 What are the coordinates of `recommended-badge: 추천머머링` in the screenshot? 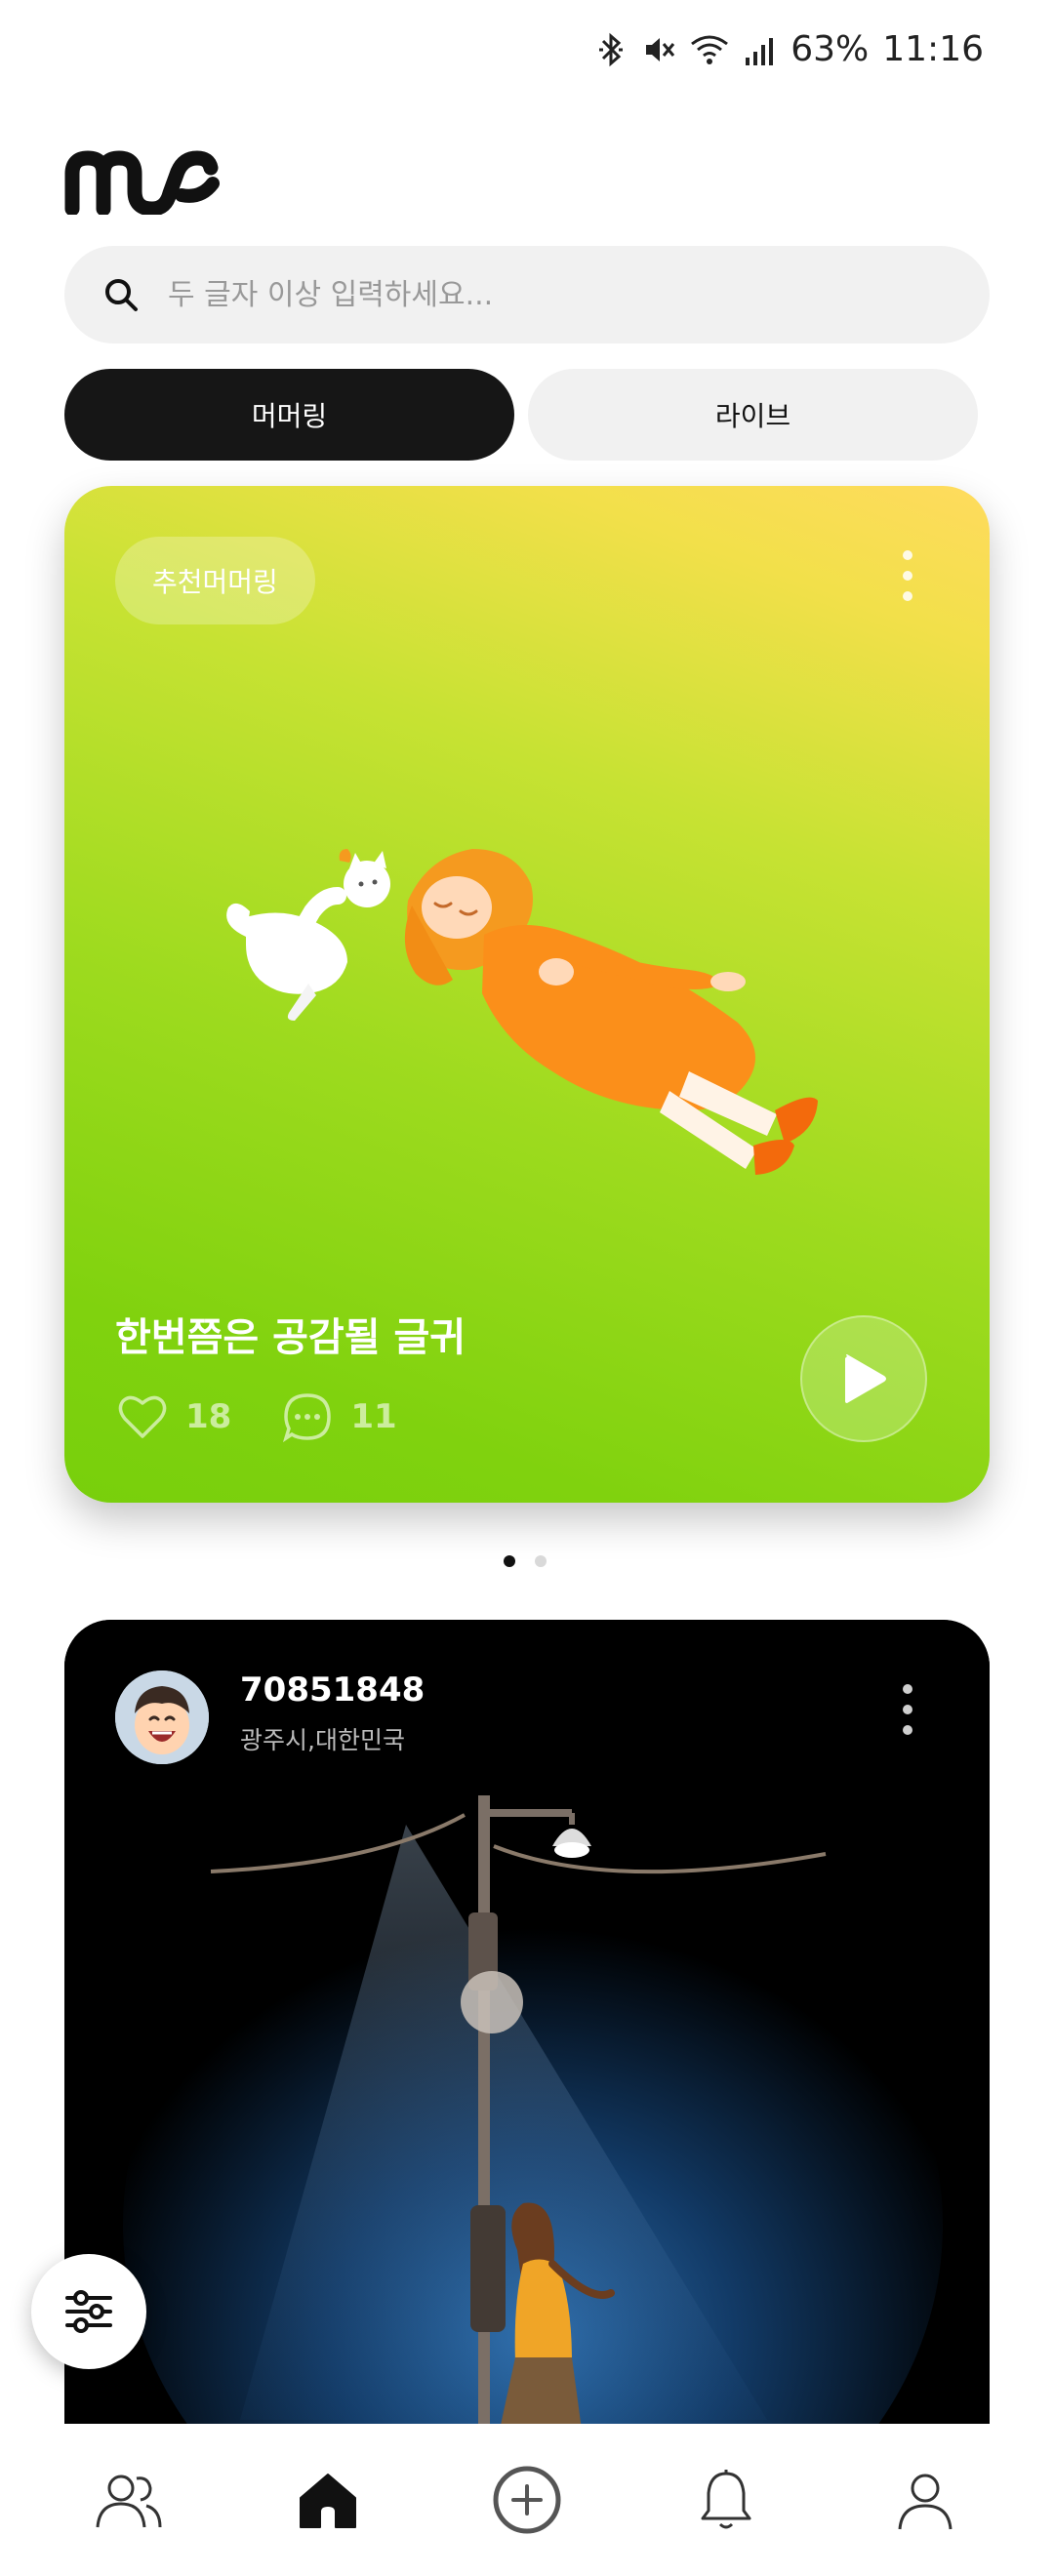 It's located at (215, 580).